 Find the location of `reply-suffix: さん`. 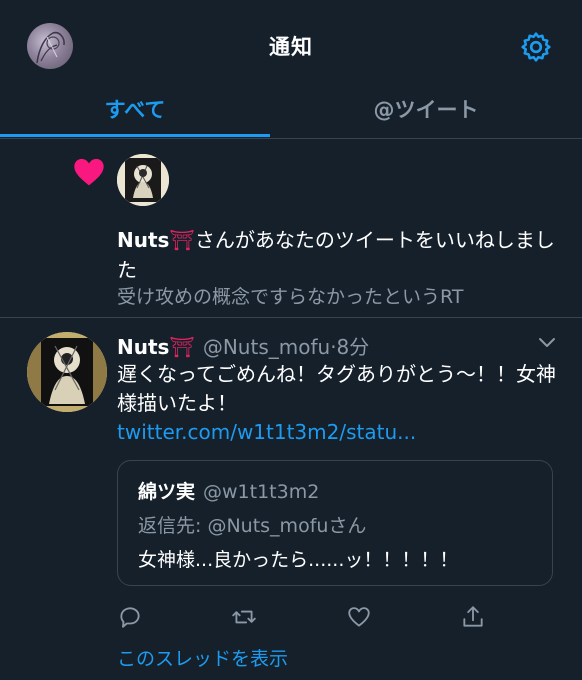

reply-suffix: さん is located at coordinates (347, 526).